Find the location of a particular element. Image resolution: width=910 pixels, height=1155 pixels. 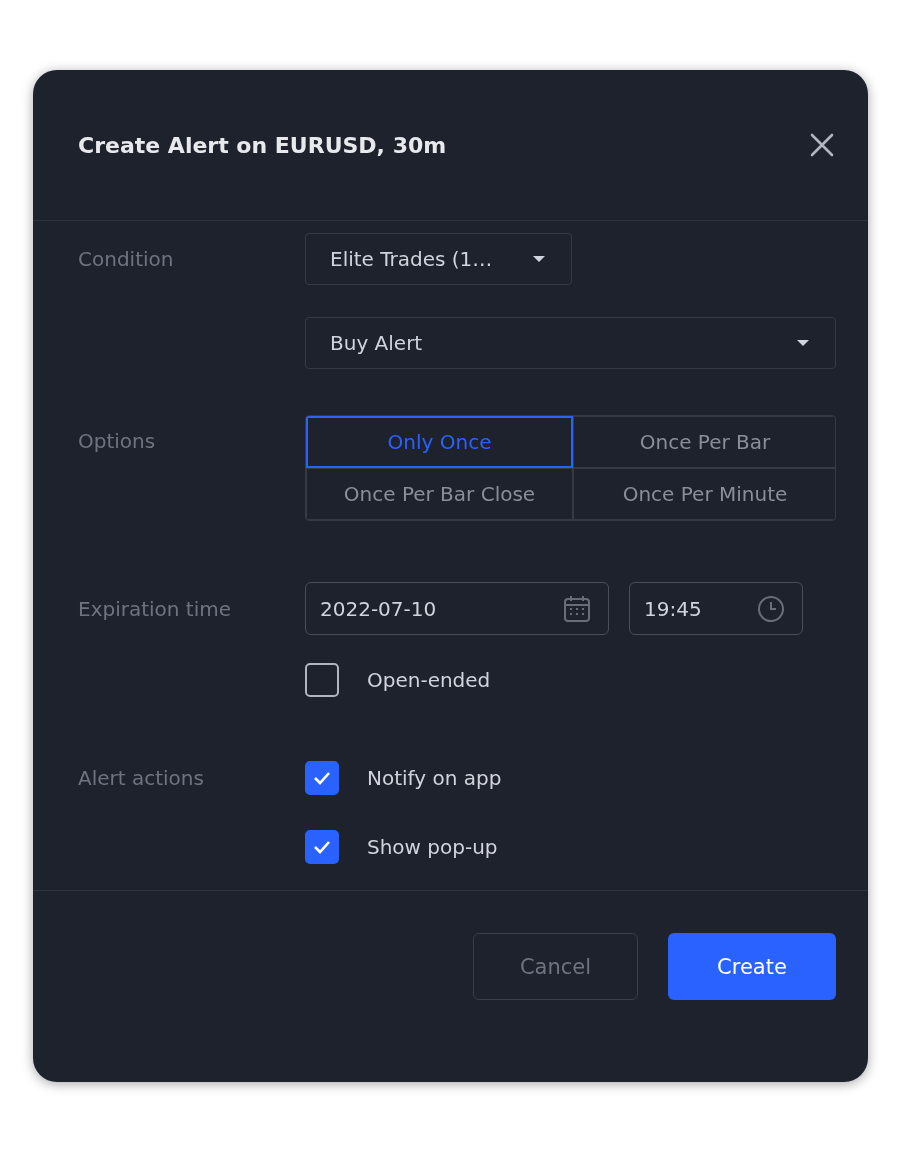

time-field: 19:45 is located at coordinates (716, 608).